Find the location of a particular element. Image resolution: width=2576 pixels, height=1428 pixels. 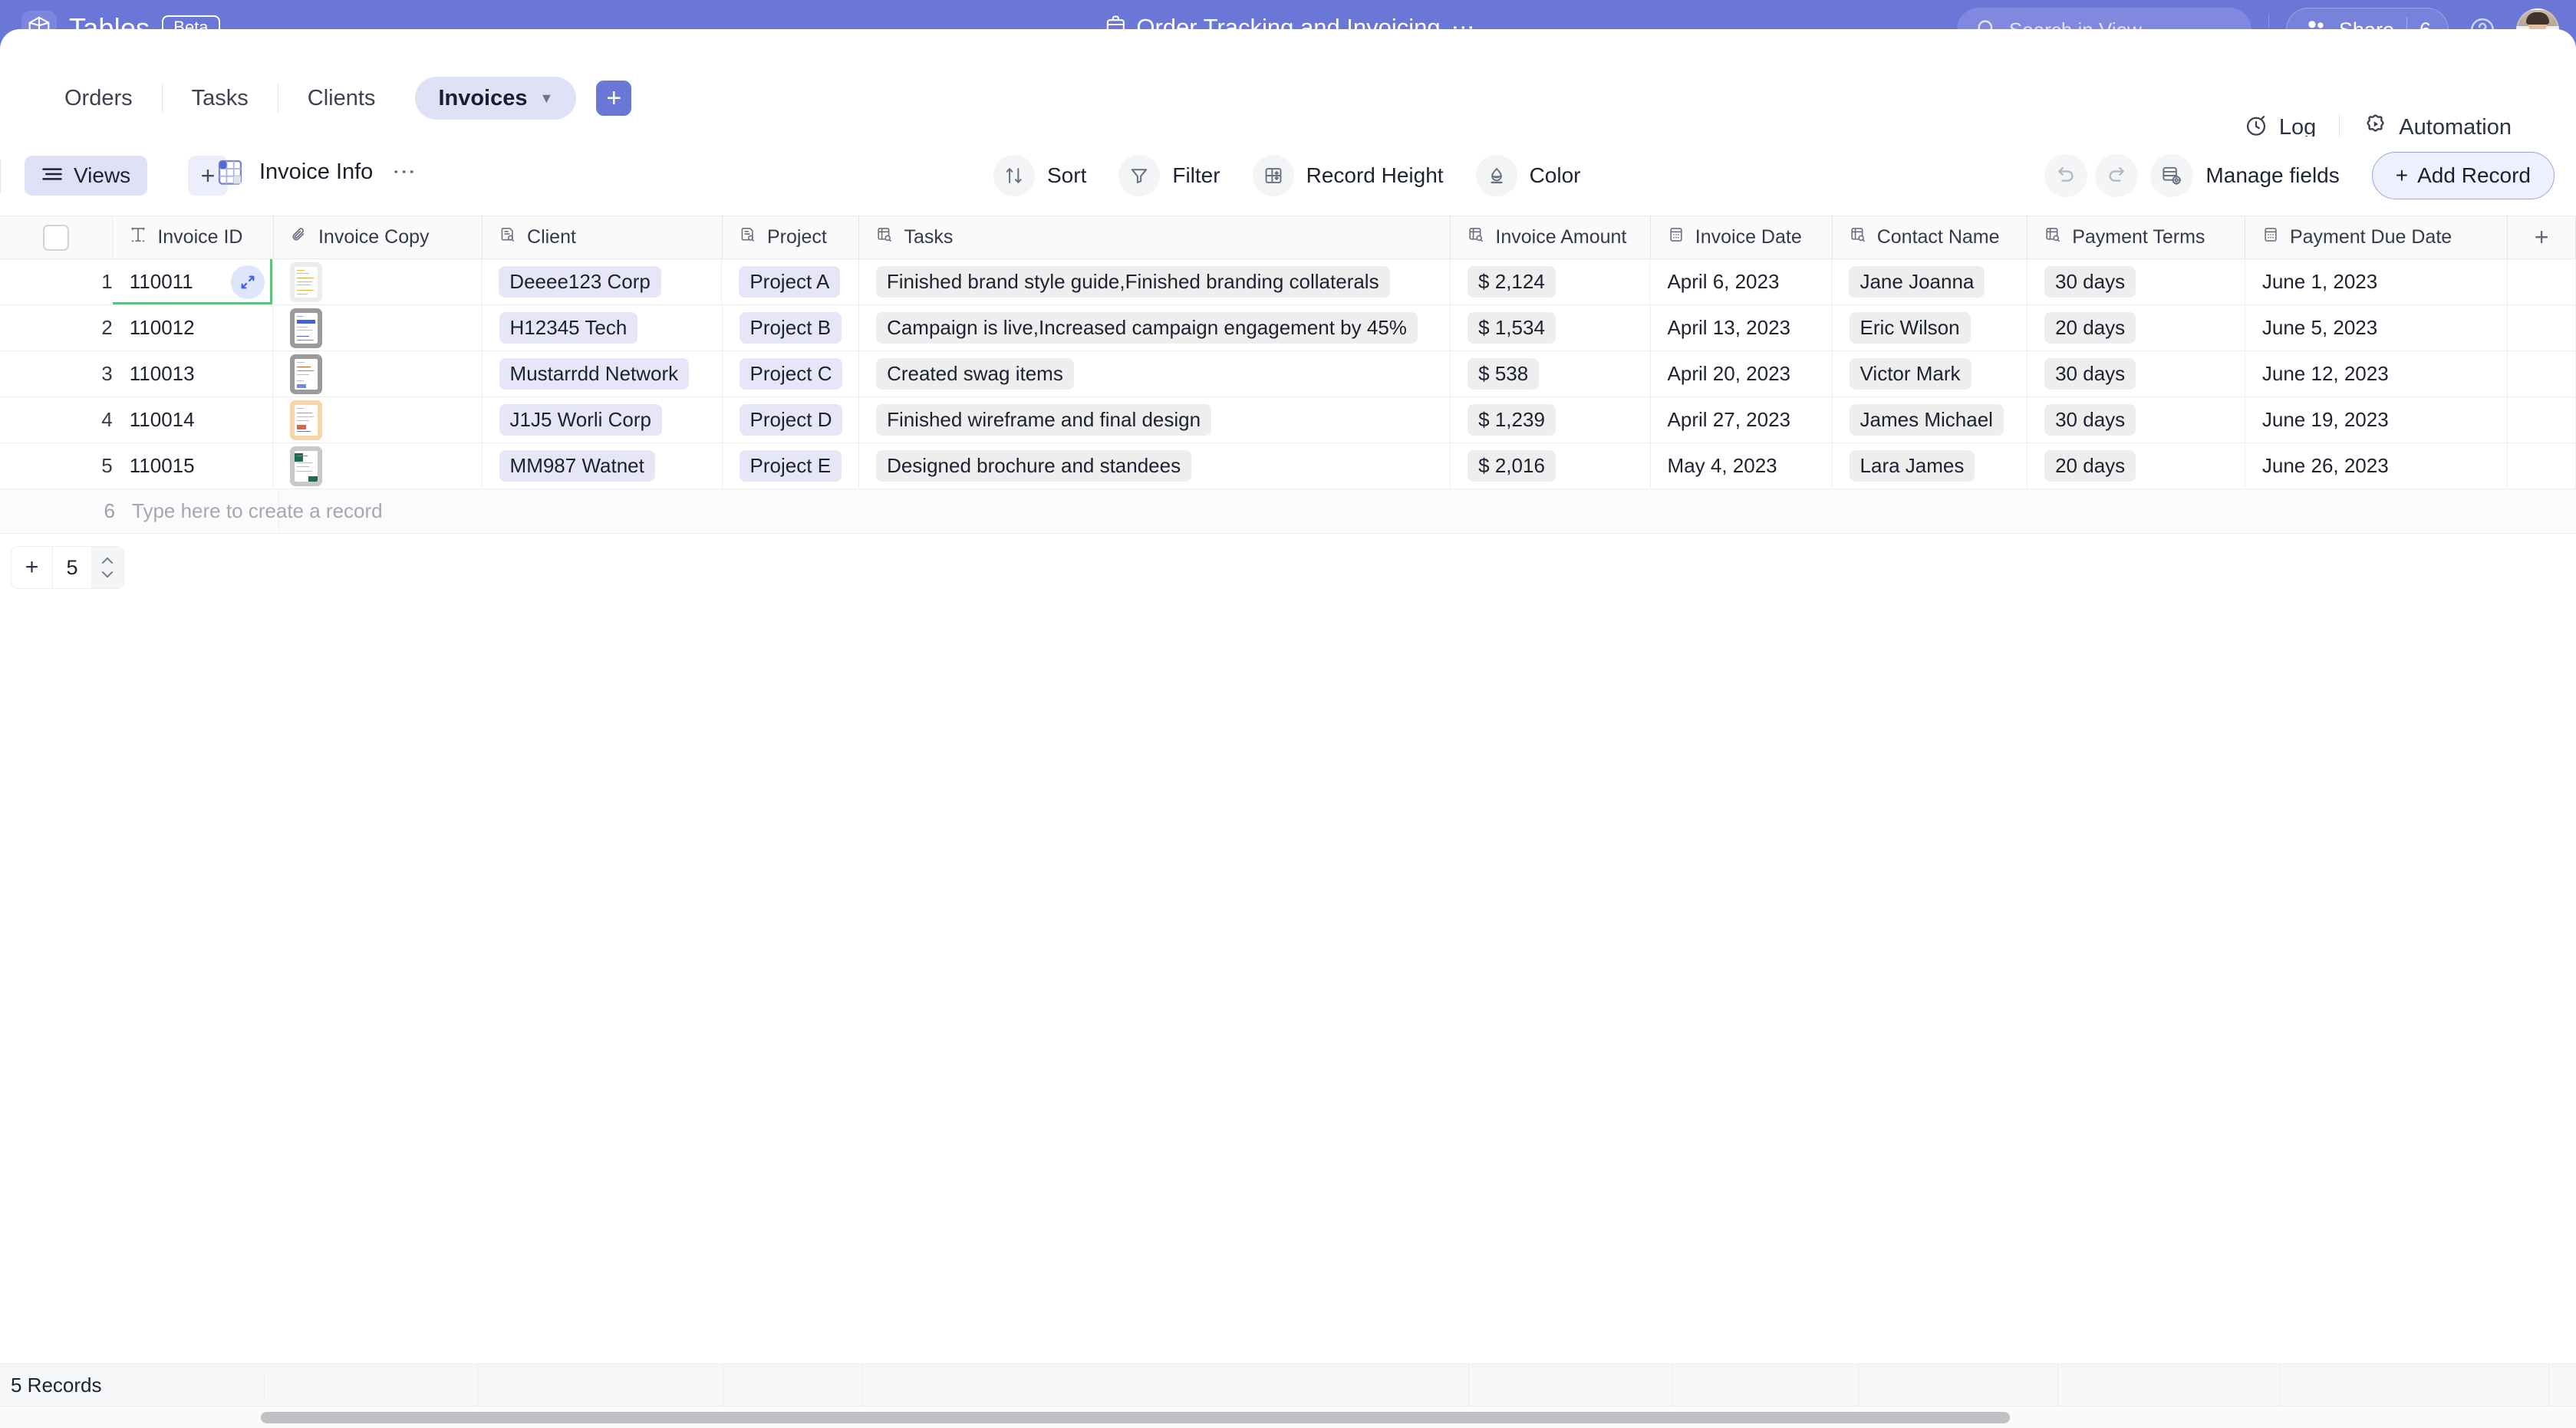

cell-project: Project C is located at coordinates (791, 373).